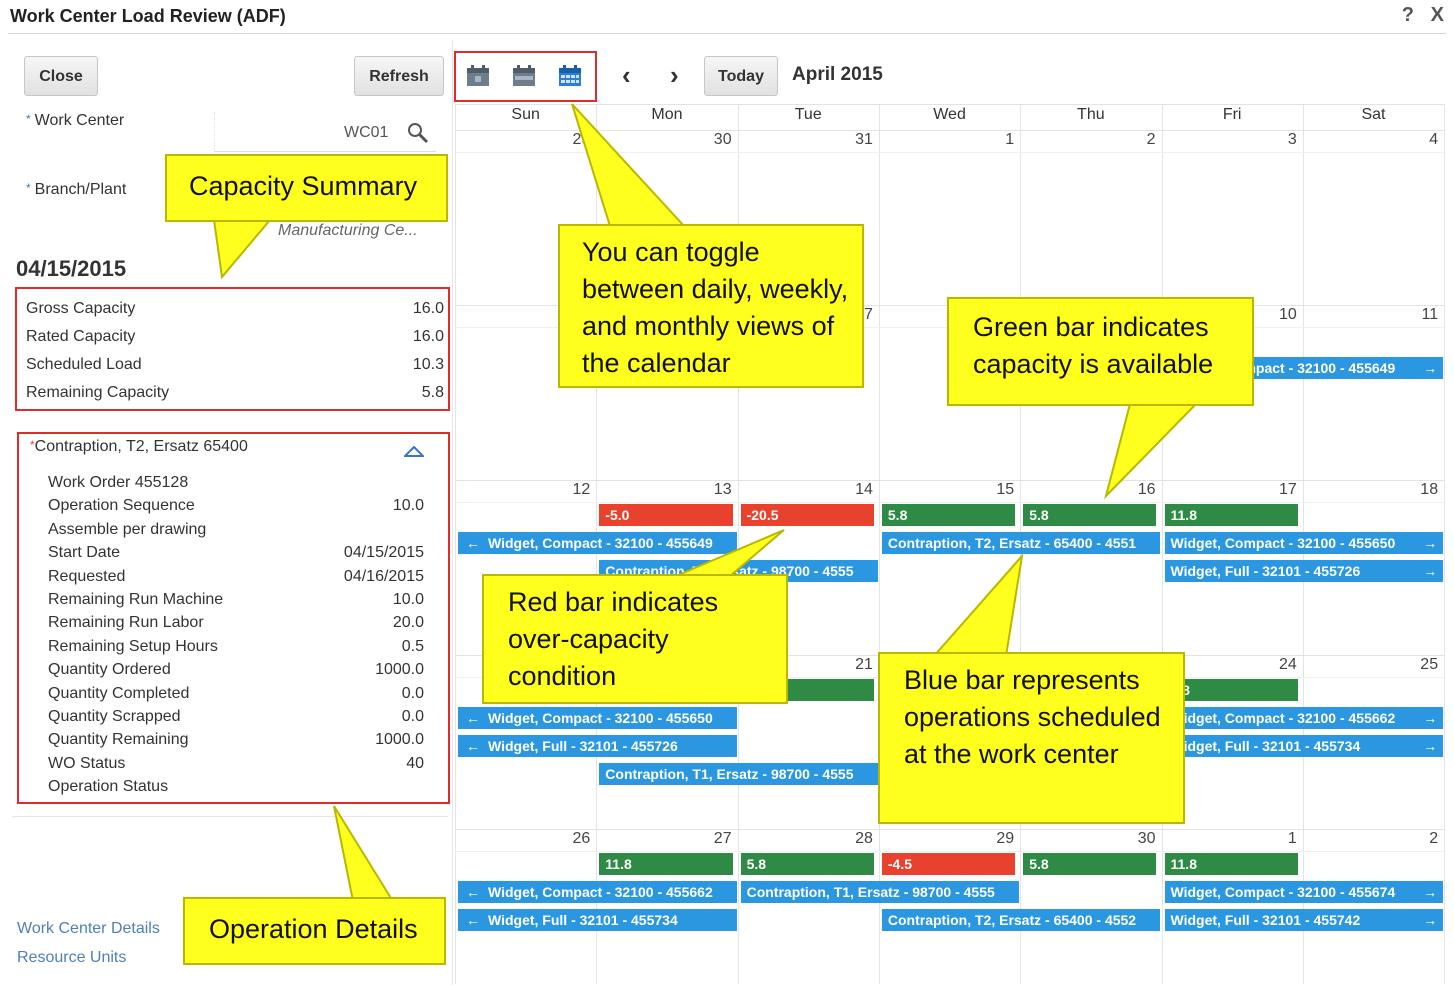 The image size is (1454, 987). Describe the element at coordinates (121, 506) in the screenshot. I see `operation-row-label: Operation Sequence` at that location.